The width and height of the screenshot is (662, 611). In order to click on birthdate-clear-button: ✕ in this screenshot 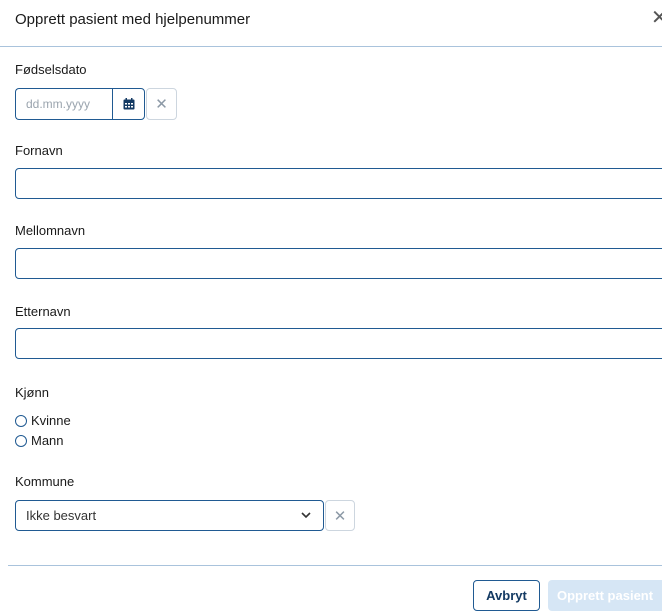, I will do `click(161, 104)`.